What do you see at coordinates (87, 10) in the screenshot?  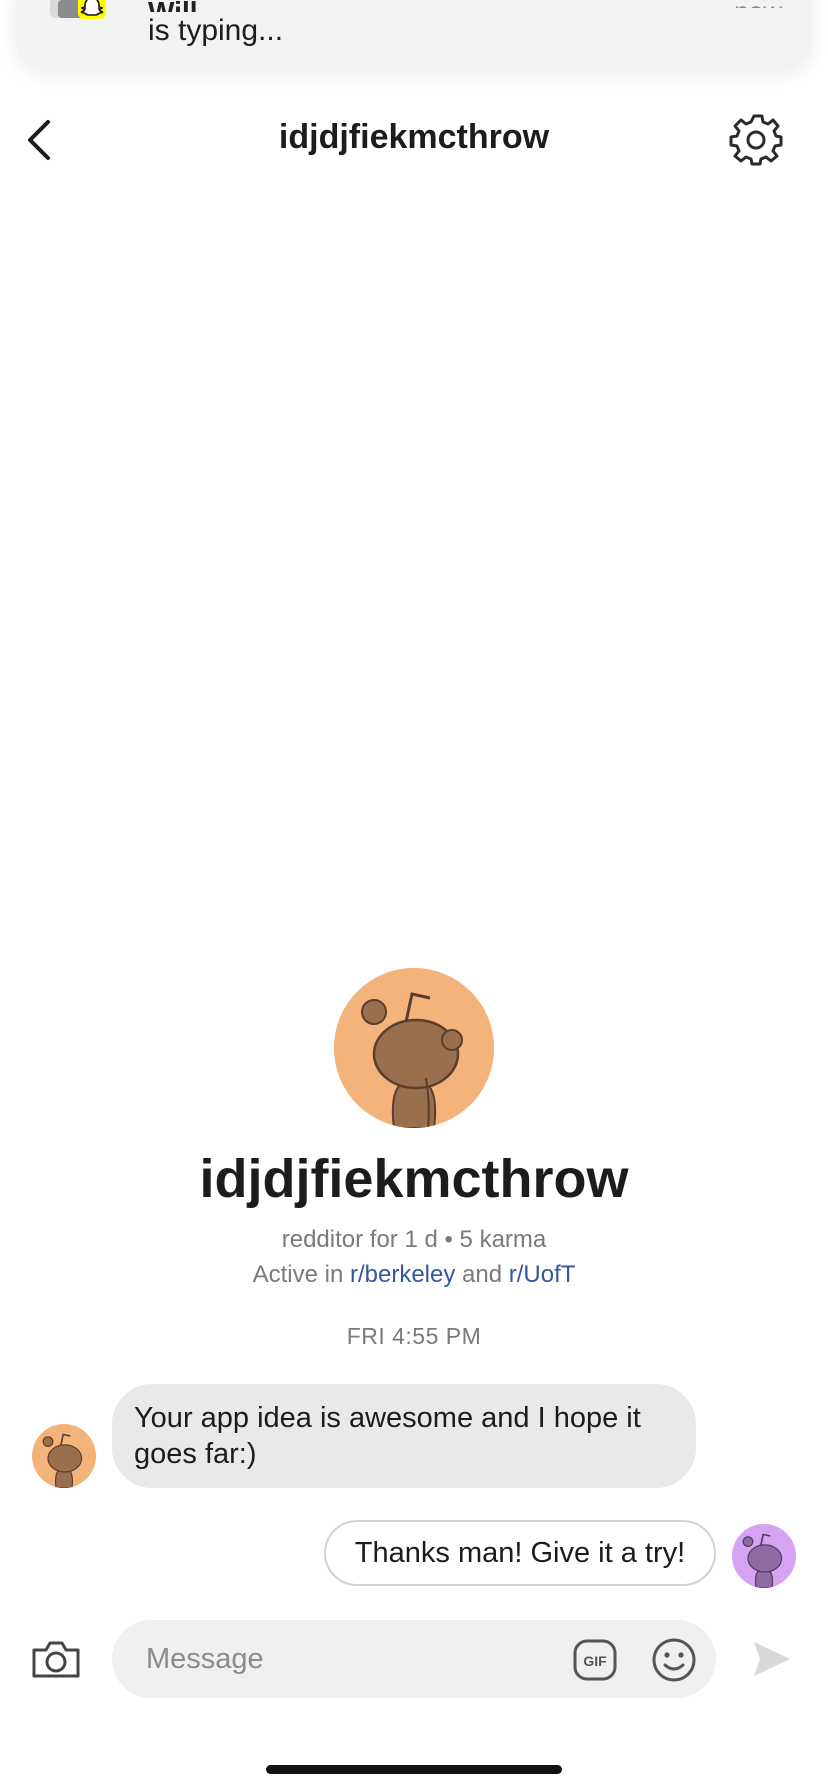 I see `notification-avatar` at bounding box center [87, 10].